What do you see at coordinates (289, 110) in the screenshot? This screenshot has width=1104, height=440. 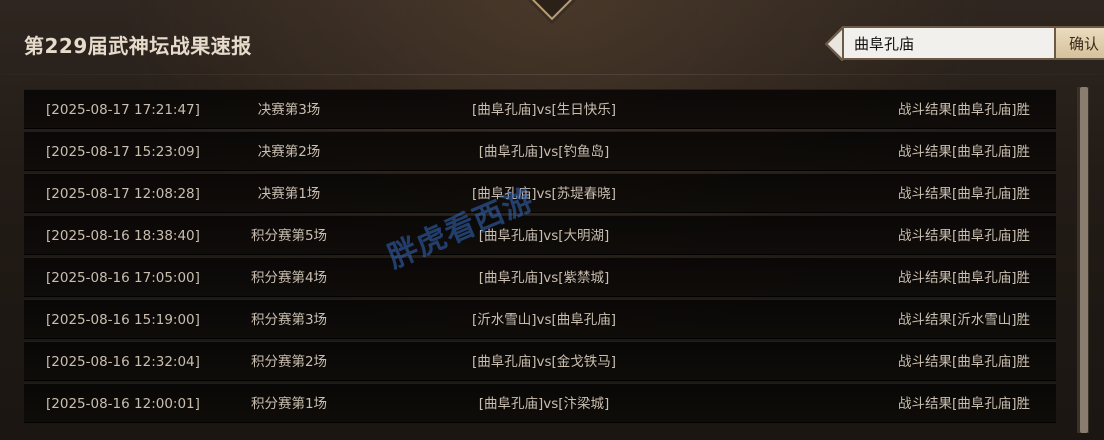 I see `row-match: 决赛第3场` at bounding box center [289, 110].